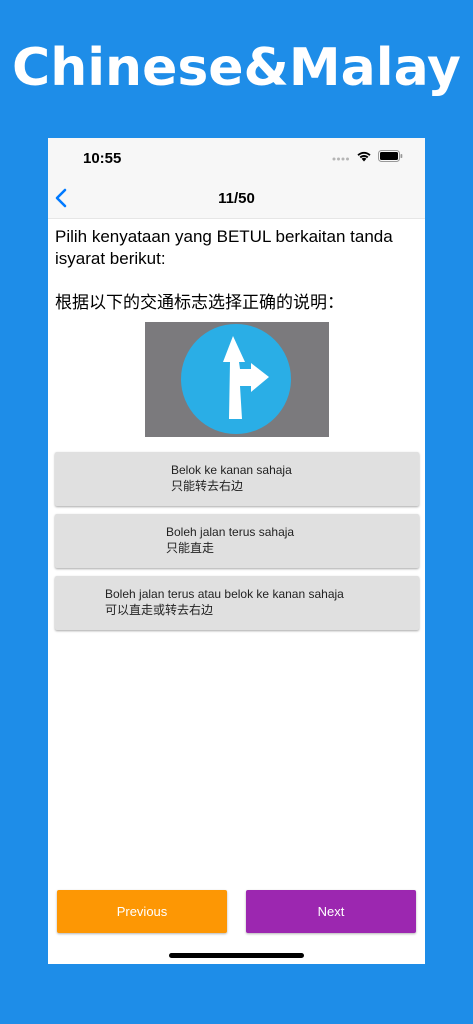 The height and width of the screenshot is (1024, 473). What do you see at coordinates (190, 548) in the screenshot?
I see `option-chinese: 只能直走` at bounding box center [190, 548].